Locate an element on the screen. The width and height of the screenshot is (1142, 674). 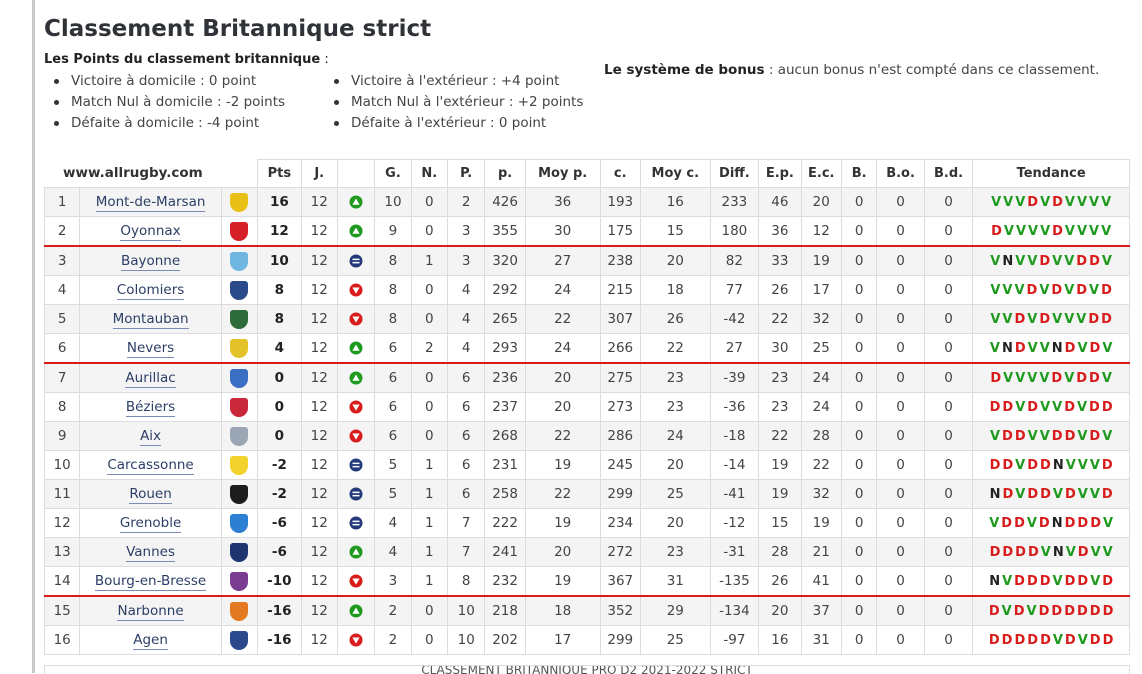
header-diff: Diff. is located at coordinates (734, 173).